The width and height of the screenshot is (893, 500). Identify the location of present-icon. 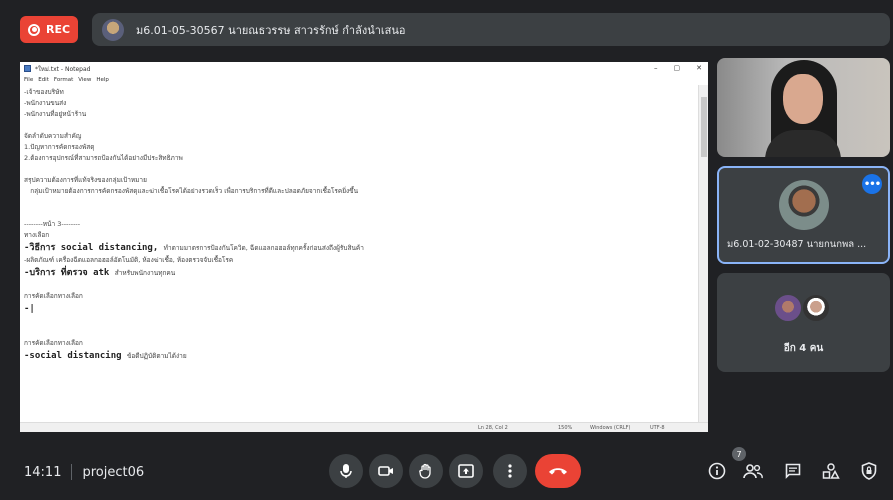
(466, 471).